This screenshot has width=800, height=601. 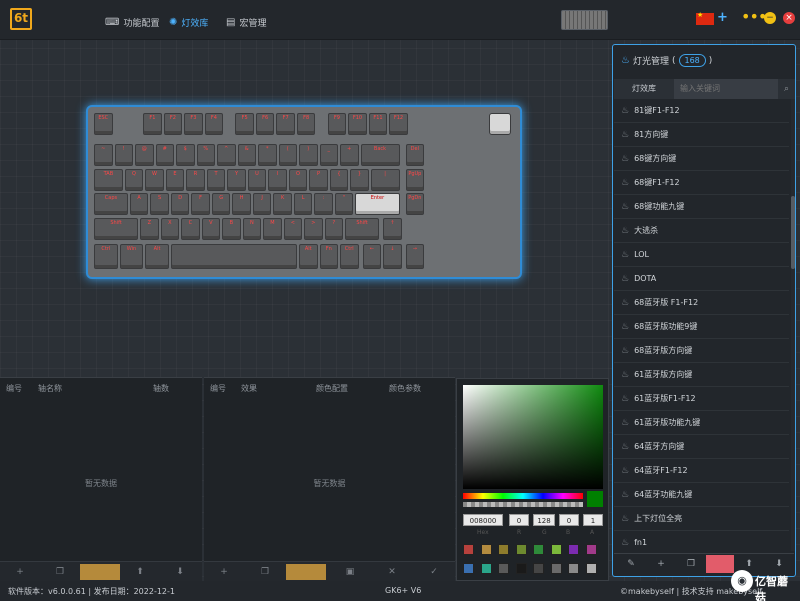 What do you see at coordinates (293, 229) in the screenshot?
I see `key: <` at bounding box center [293, 229].